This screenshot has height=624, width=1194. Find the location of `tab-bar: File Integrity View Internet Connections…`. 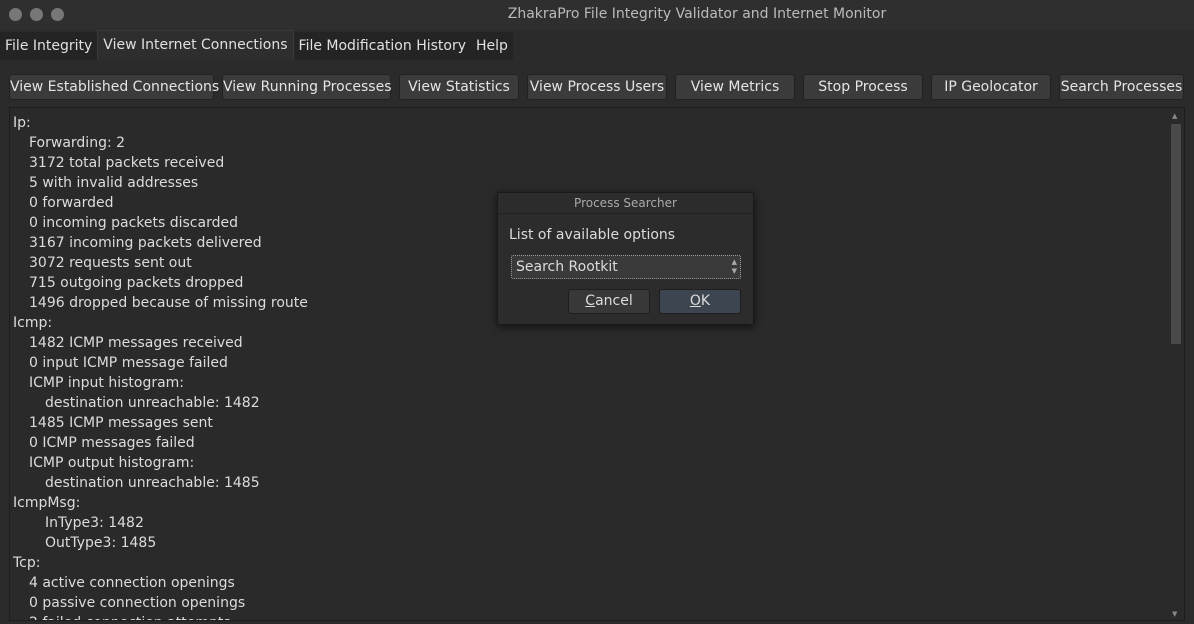

tab-bar: File Integrity View Internet Connections… is located at coordinates (256, 45).